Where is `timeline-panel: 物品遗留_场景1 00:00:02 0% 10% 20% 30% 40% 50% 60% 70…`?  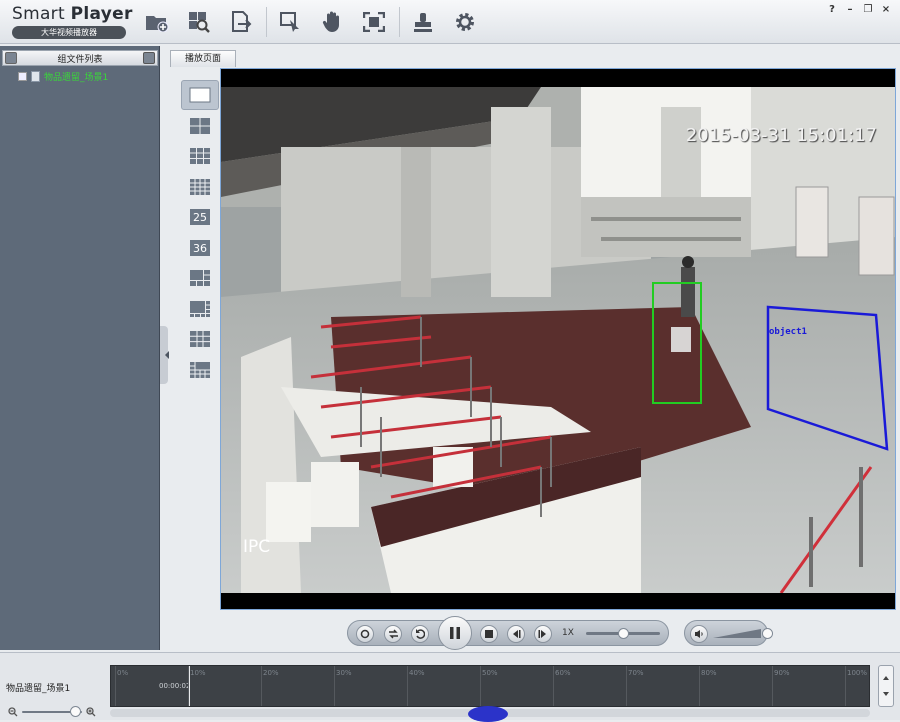 timeline-panel: 物品遗留_场景1 00:00:02 0% 10% 20% 30% 40% 50% 60% 70… is located at coordinates (450, 687).